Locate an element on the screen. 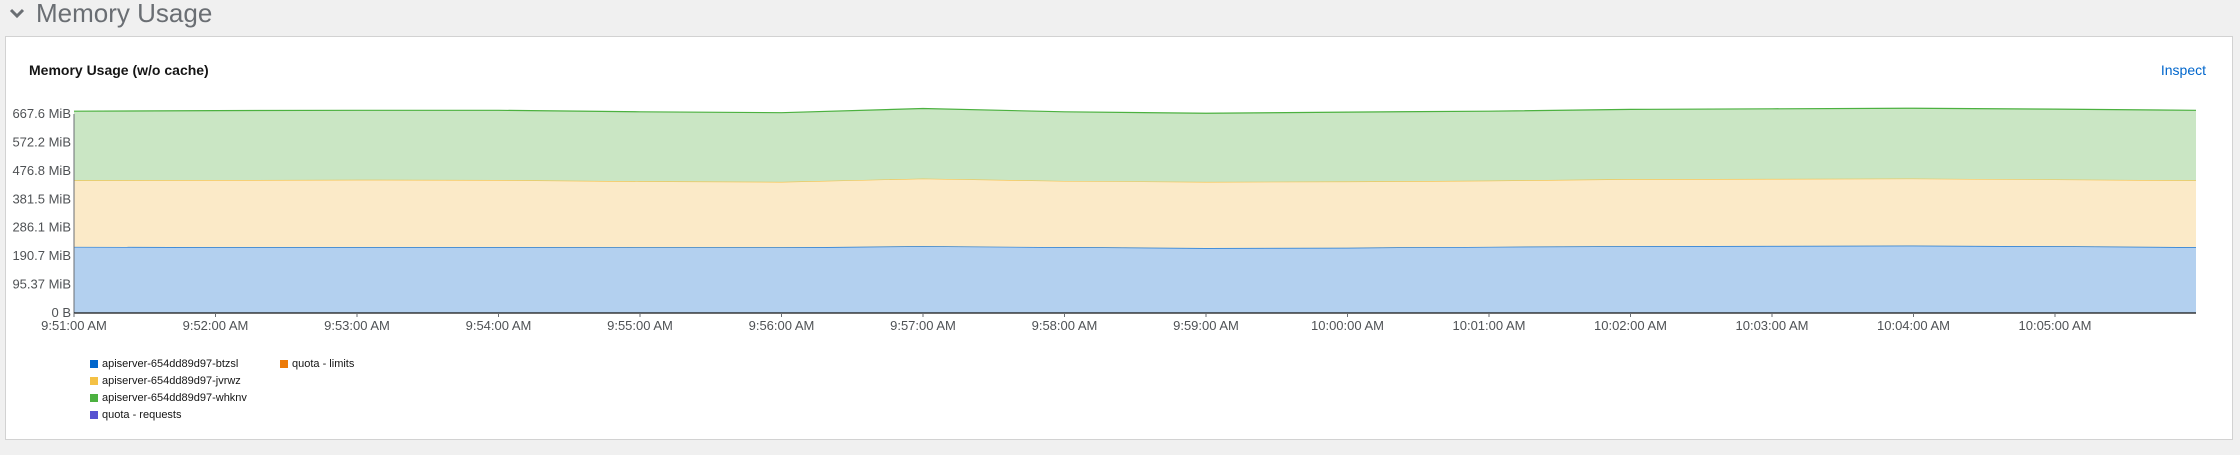 This screenshot has height=455, width=2240. y-tick-label: 476.8 MiB is located at coordinates (41, 170).